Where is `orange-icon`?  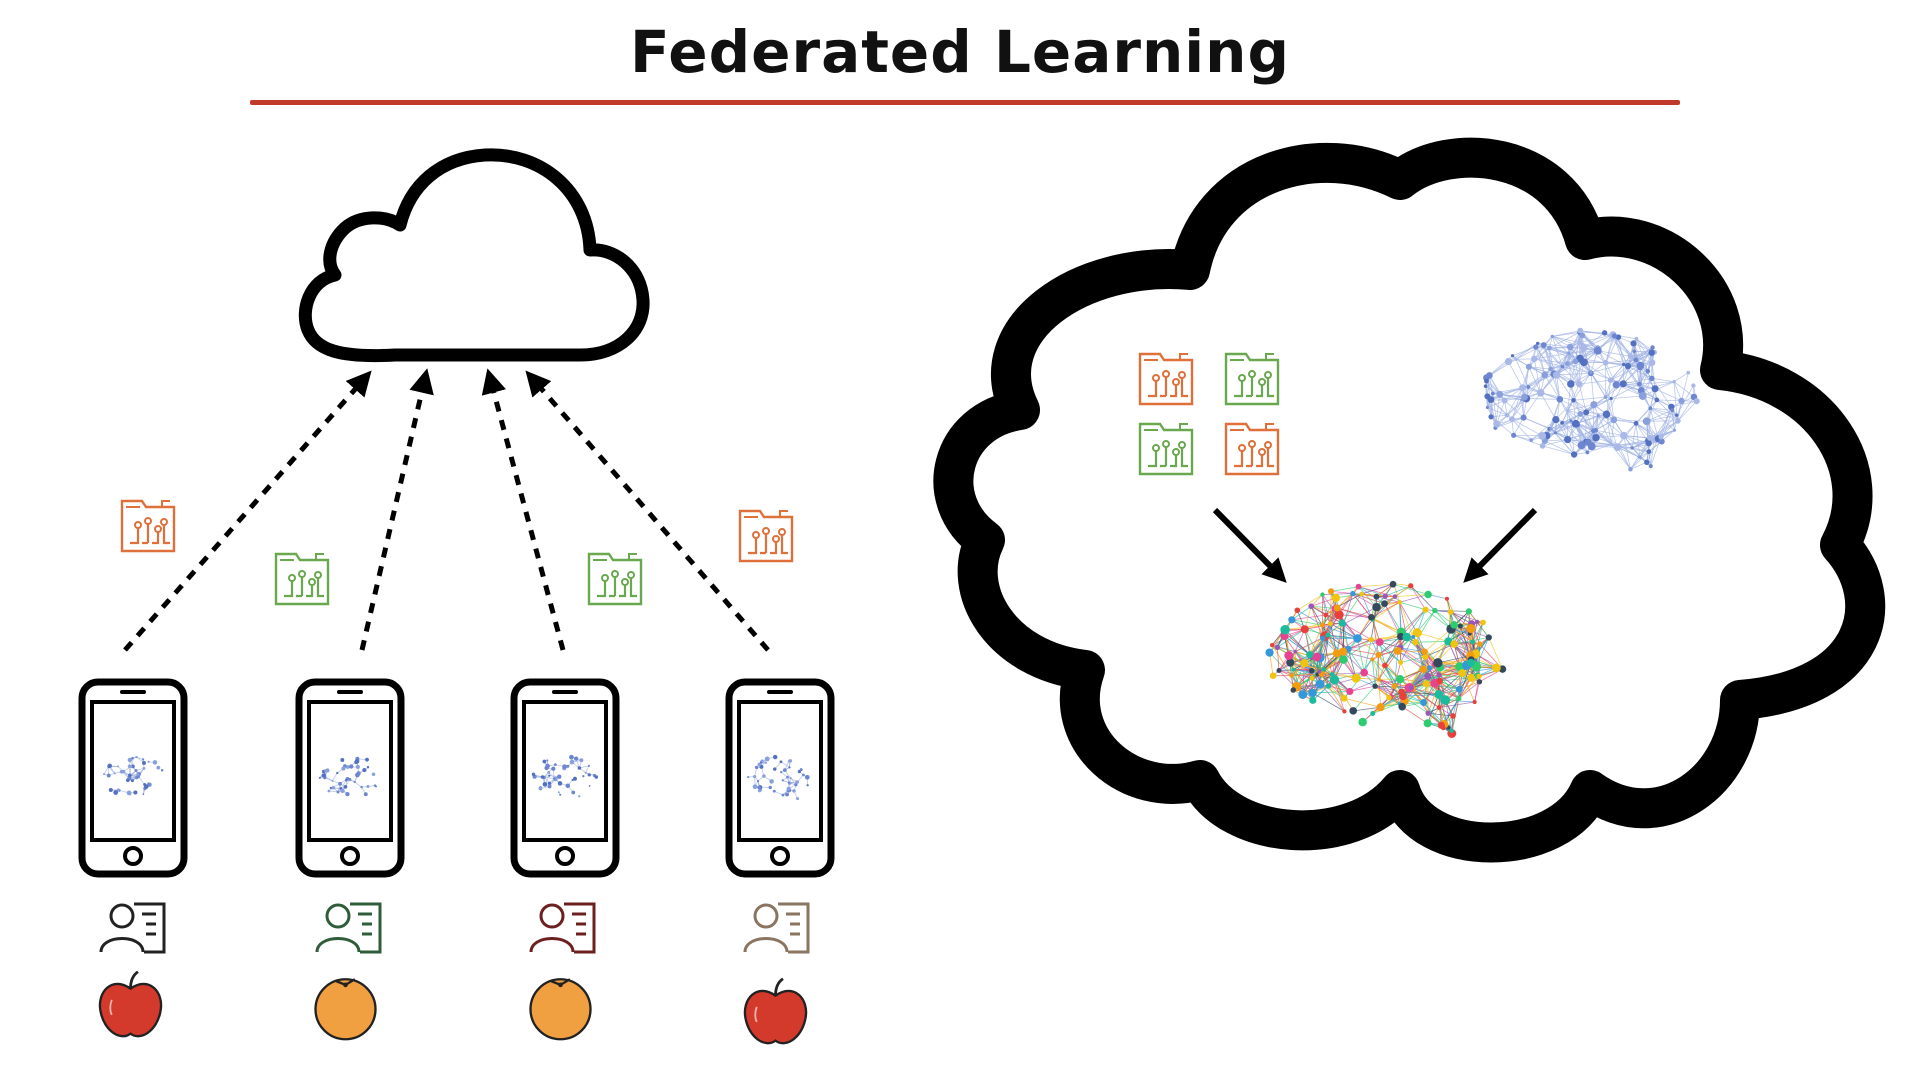
orange-icon is located at coordinates (560, 1009).